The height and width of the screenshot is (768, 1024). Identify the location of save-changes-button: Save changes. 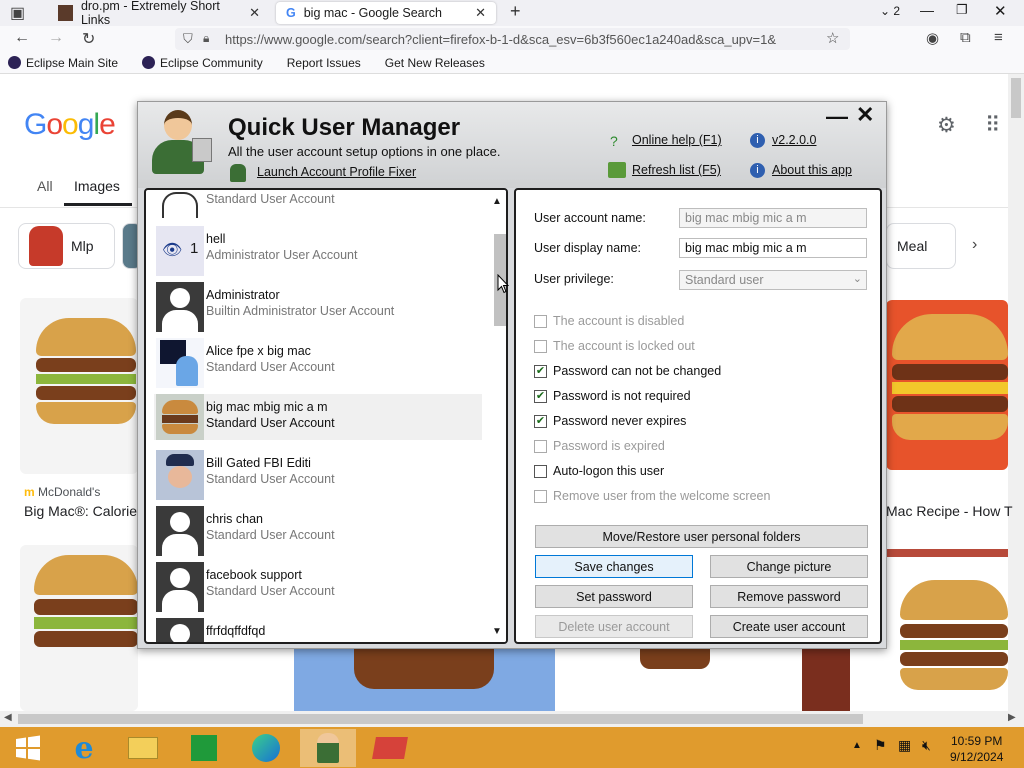
(614, 566).